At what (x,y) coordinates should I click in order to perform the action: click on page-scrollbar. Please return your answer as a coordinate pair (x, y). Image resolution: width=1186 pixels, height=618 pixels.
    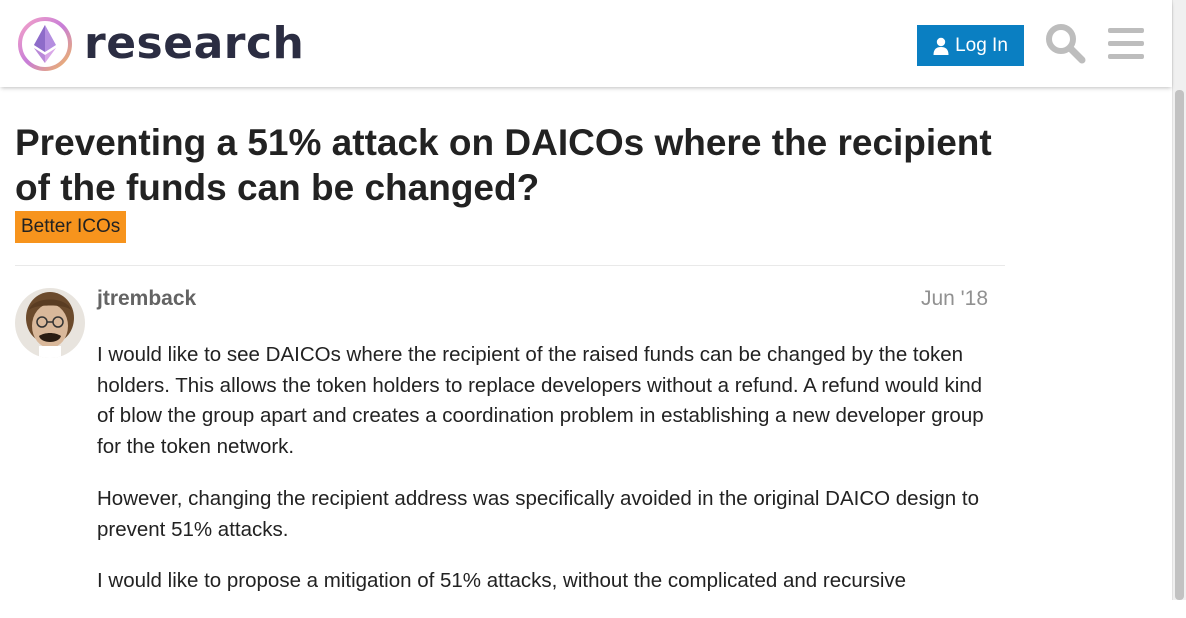
    Looking at the image, I should click on (1179, 300).